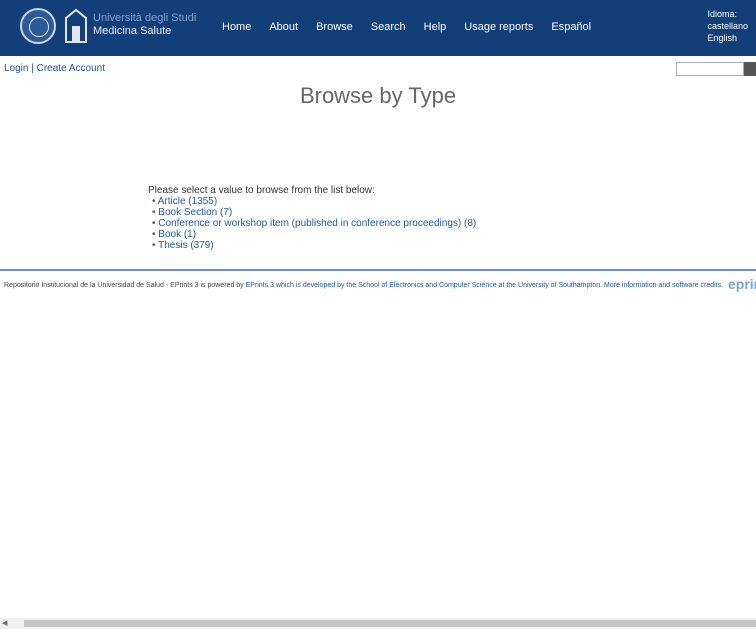 The height and width of the screenshot is (629, 756). What do you see at coordinates (314, 245) in the screenshot?
I see `list-item: Thesis (379)` at bounding box center [314, 245].